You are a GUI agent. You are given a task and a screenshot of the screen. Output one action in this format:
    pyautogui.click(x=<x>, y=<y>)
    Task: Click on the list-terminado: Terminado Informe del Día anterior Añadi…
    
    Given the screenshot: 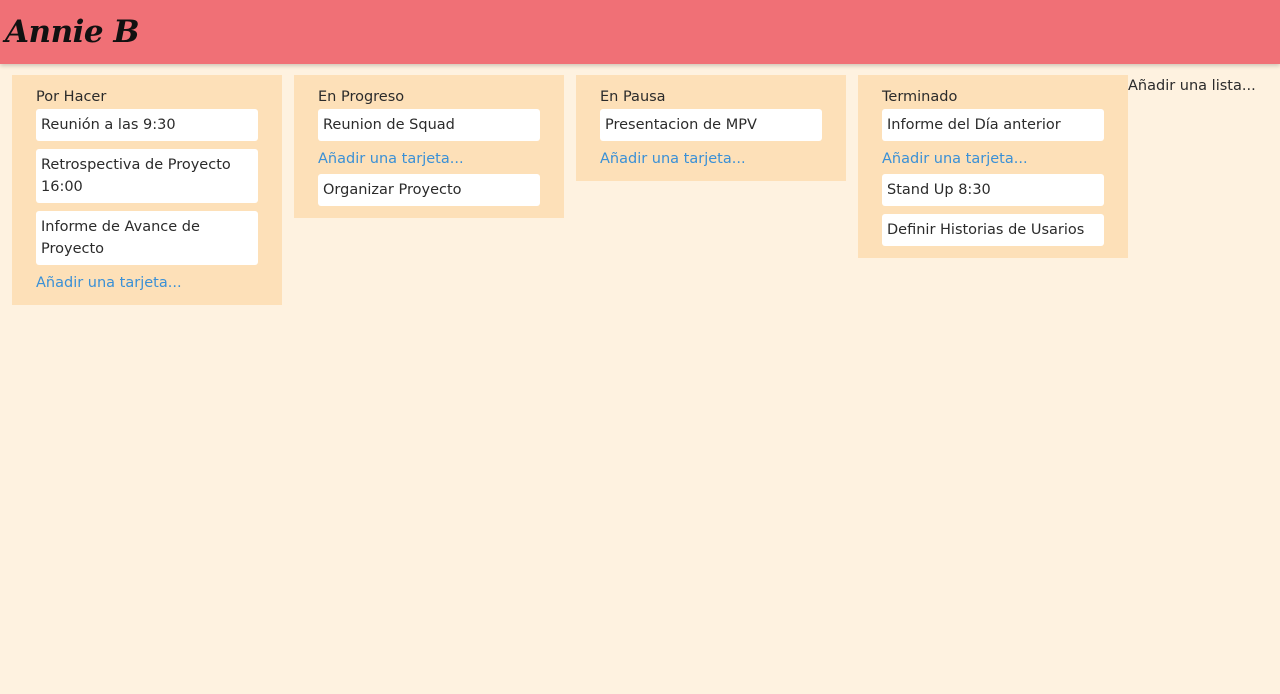 What is the action you would take?
    pyautogui.click(x=993, y=166)
    